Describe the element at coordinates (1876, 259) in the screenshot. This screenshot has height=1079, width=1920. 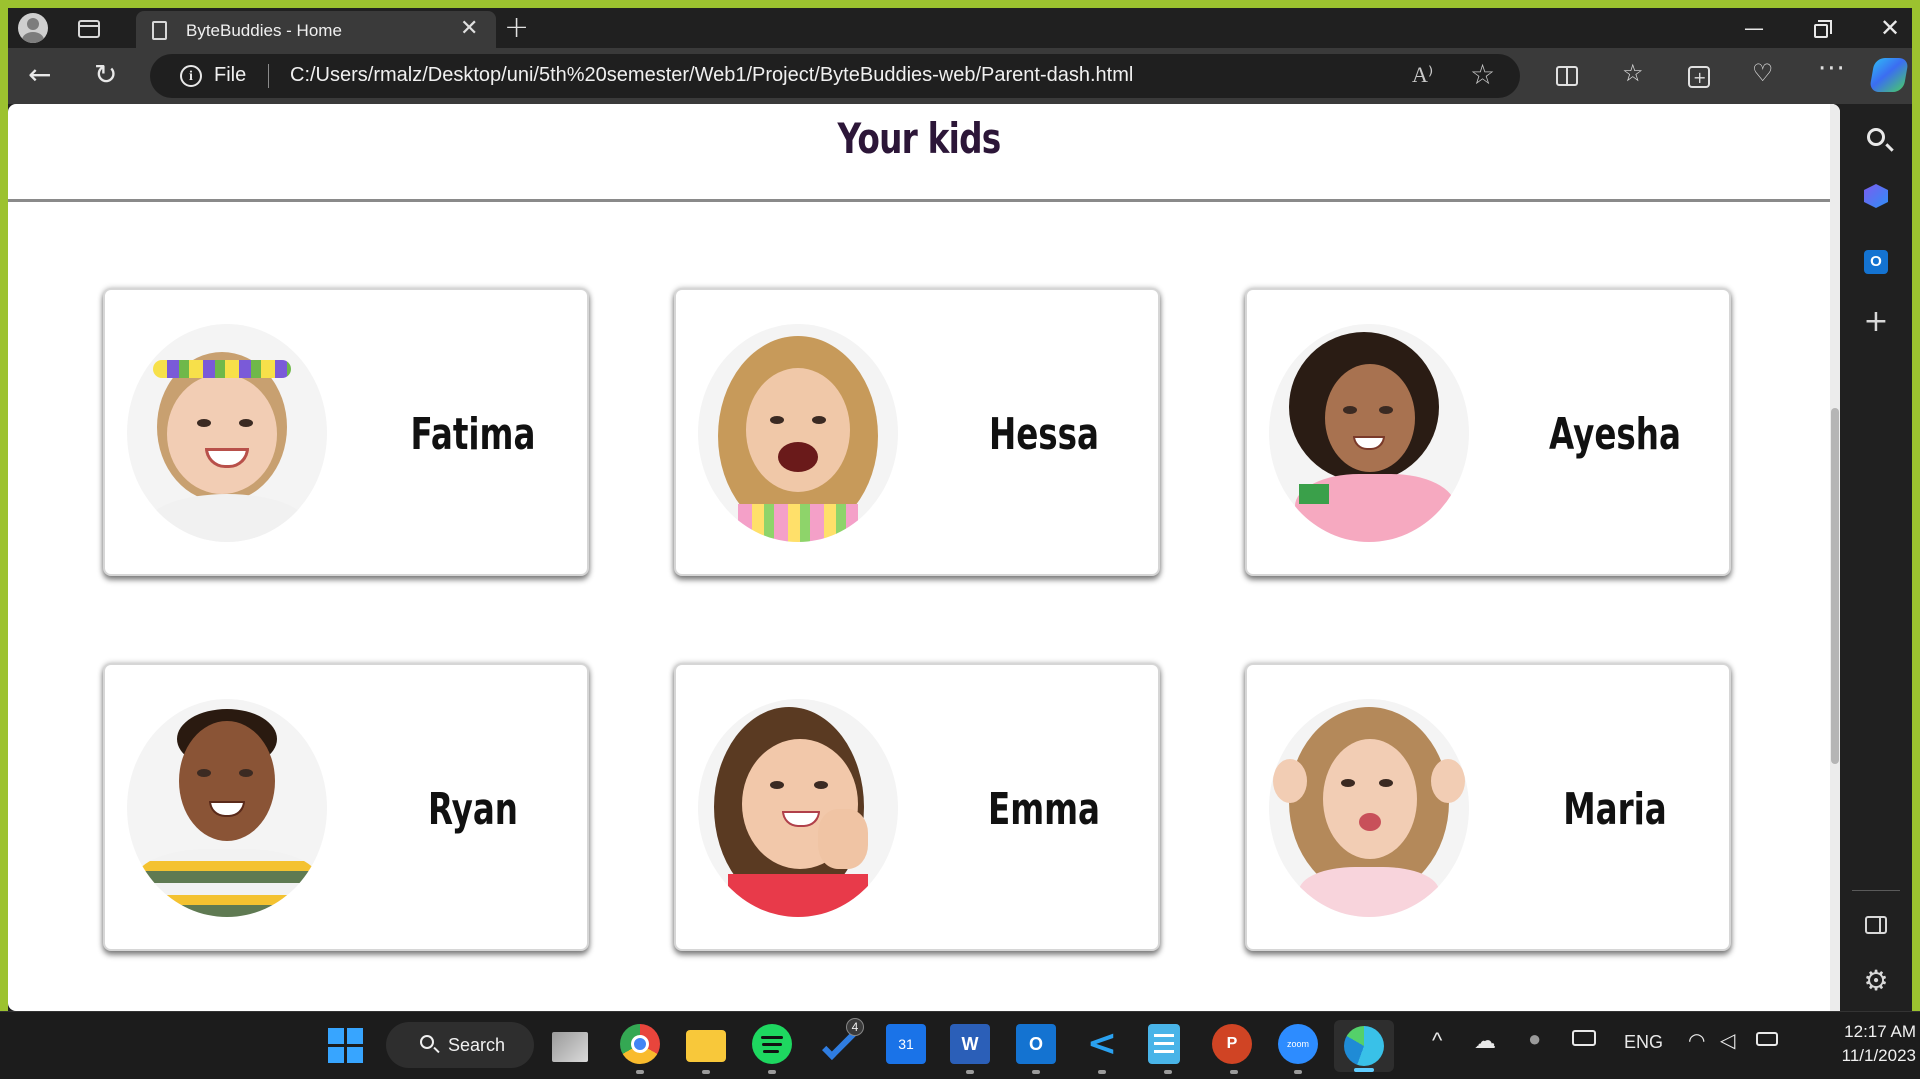
I see `outlook-icon: O` at that location.